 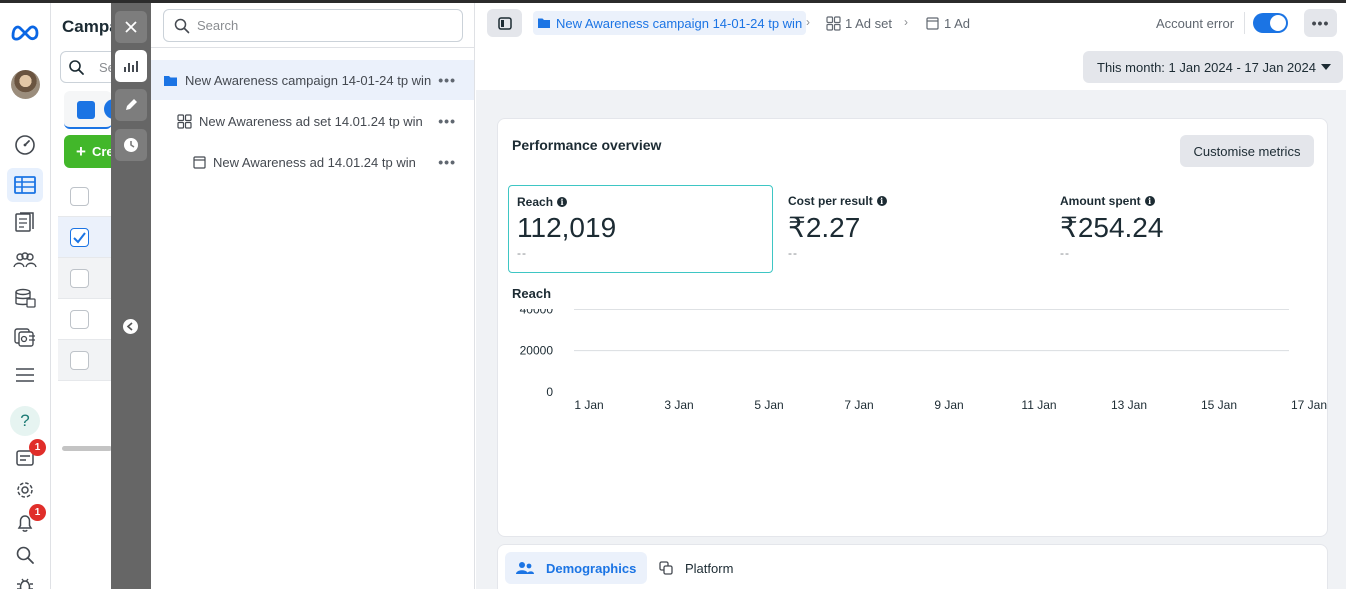 What do you see at coordinates (25, 581) in the screenshot?
I see `bug-report-icon` at bounding box center [25, 581].